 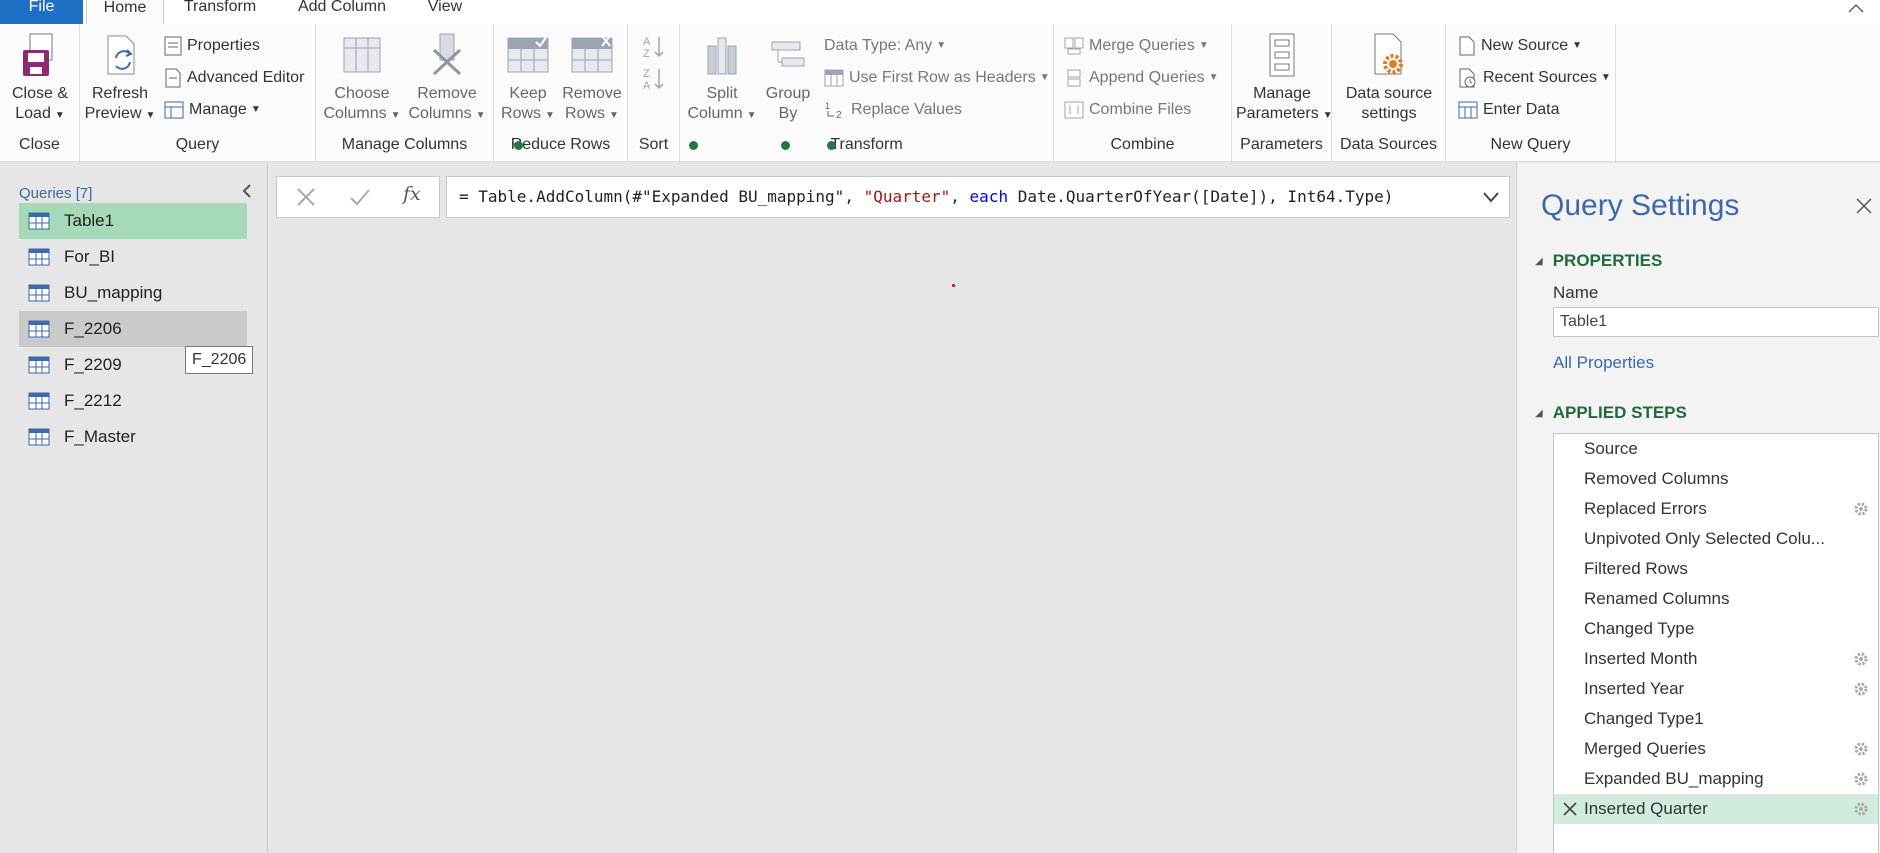 I want to click on applied-step: Renamed Columns, so click(x=1716, y=599).